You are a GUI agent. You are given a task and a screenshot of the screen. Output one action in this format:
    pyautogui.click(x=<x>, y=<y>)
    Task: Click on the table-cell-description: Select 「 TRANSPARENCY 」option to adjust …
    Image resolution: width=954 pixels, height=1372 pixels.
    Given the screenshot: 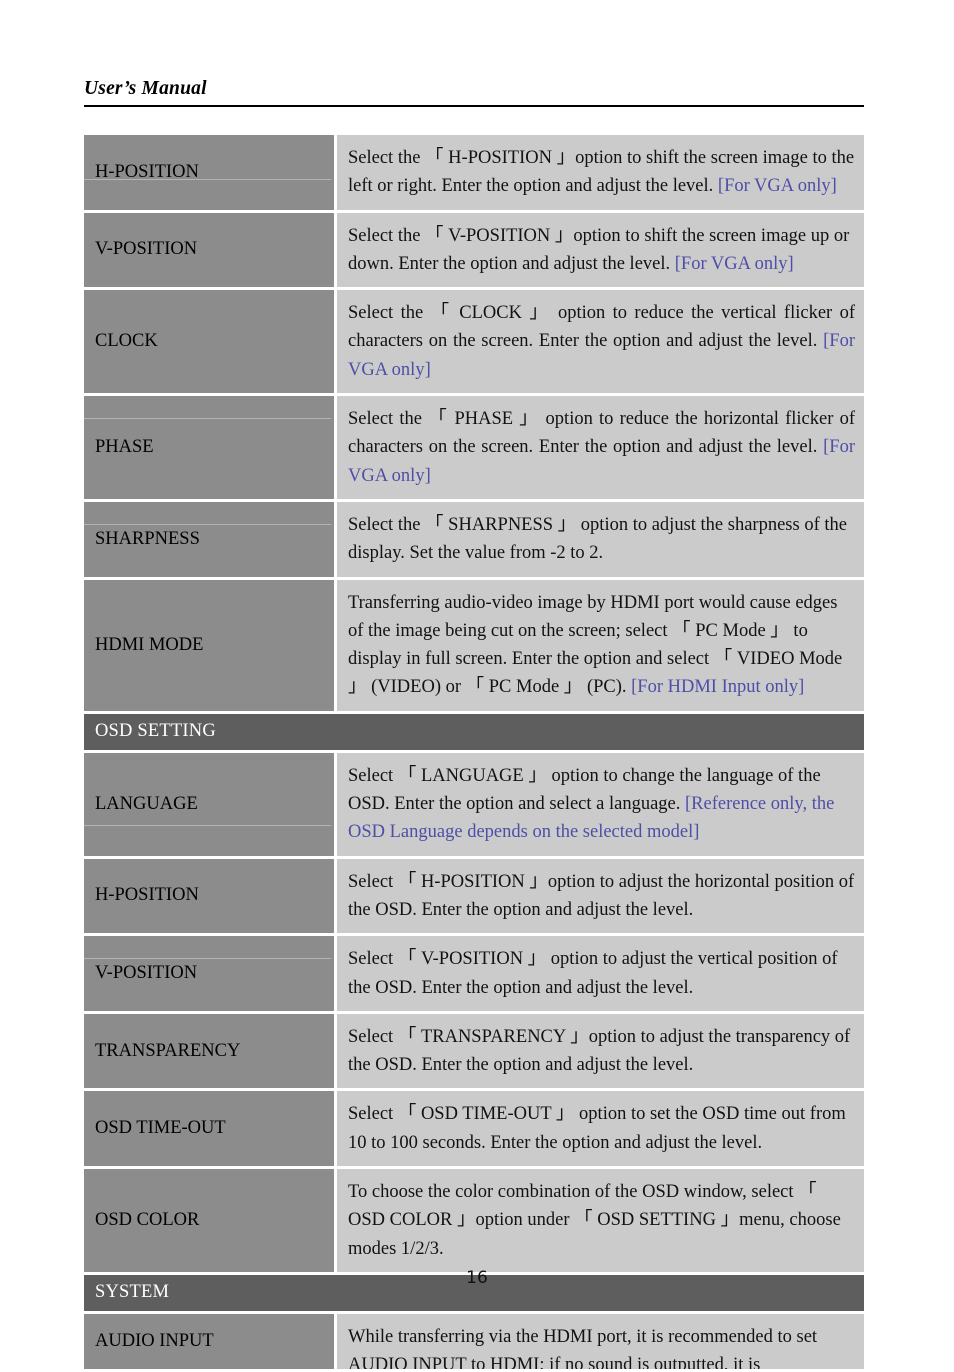 What is the action you would take?
    pyautogui.click(x=600, y=1051)
    